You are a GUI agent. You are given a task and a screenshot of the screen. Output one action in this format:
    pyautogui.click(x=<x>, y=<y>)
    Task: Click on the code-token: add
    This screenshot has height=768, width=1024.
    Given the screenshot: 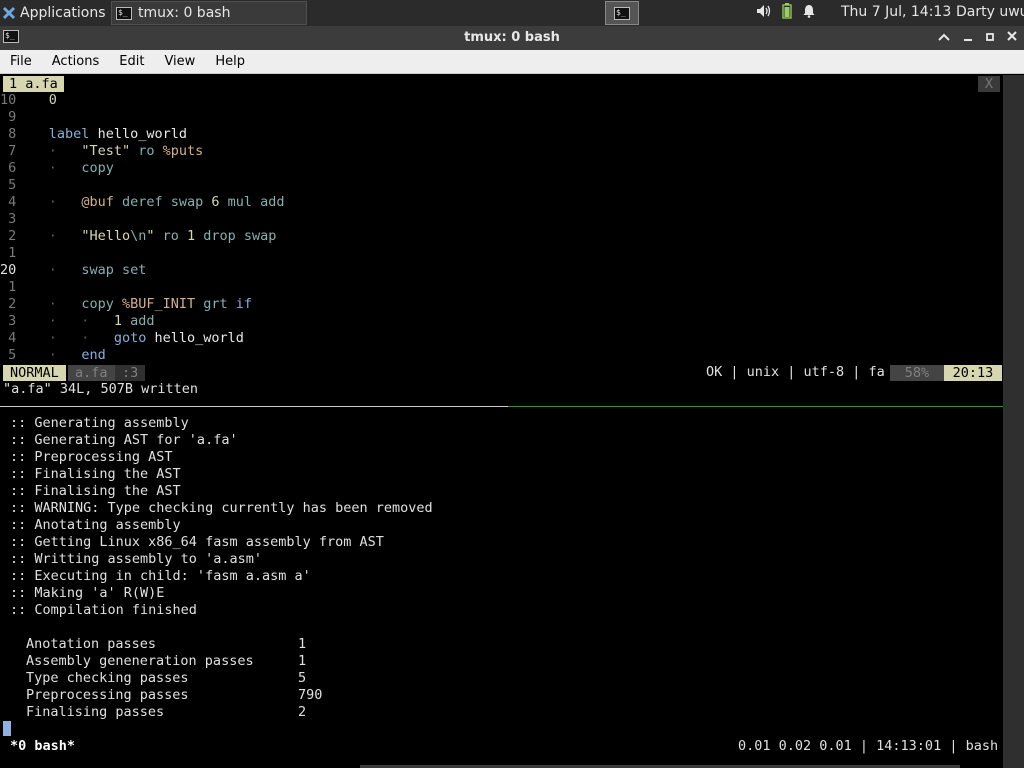 What is the action you would take?
    pyautogui.click(x=138, y=321)
    